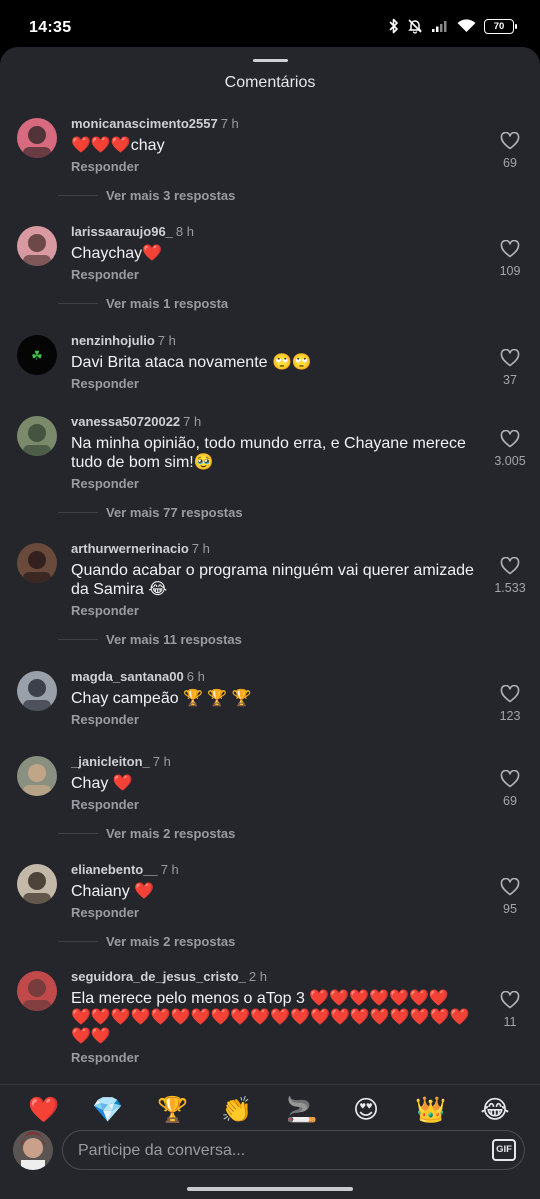 The width and height of the screenshot is (540, 1199). Describe the element at coordinates (125, 421) in the screenshot. I see `username-text: vanessa50720022` at that location.